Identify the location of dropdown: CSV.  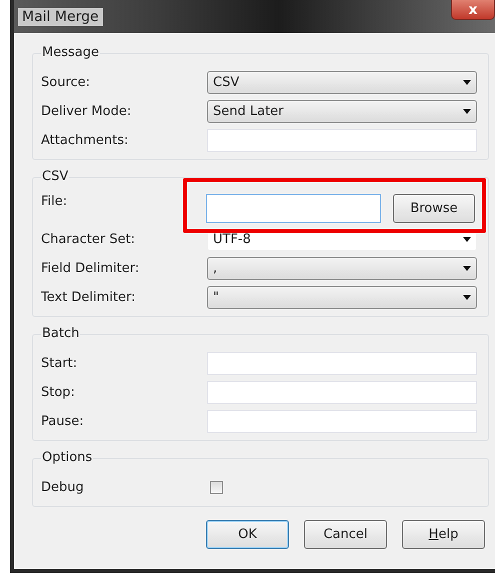
(342, 82).